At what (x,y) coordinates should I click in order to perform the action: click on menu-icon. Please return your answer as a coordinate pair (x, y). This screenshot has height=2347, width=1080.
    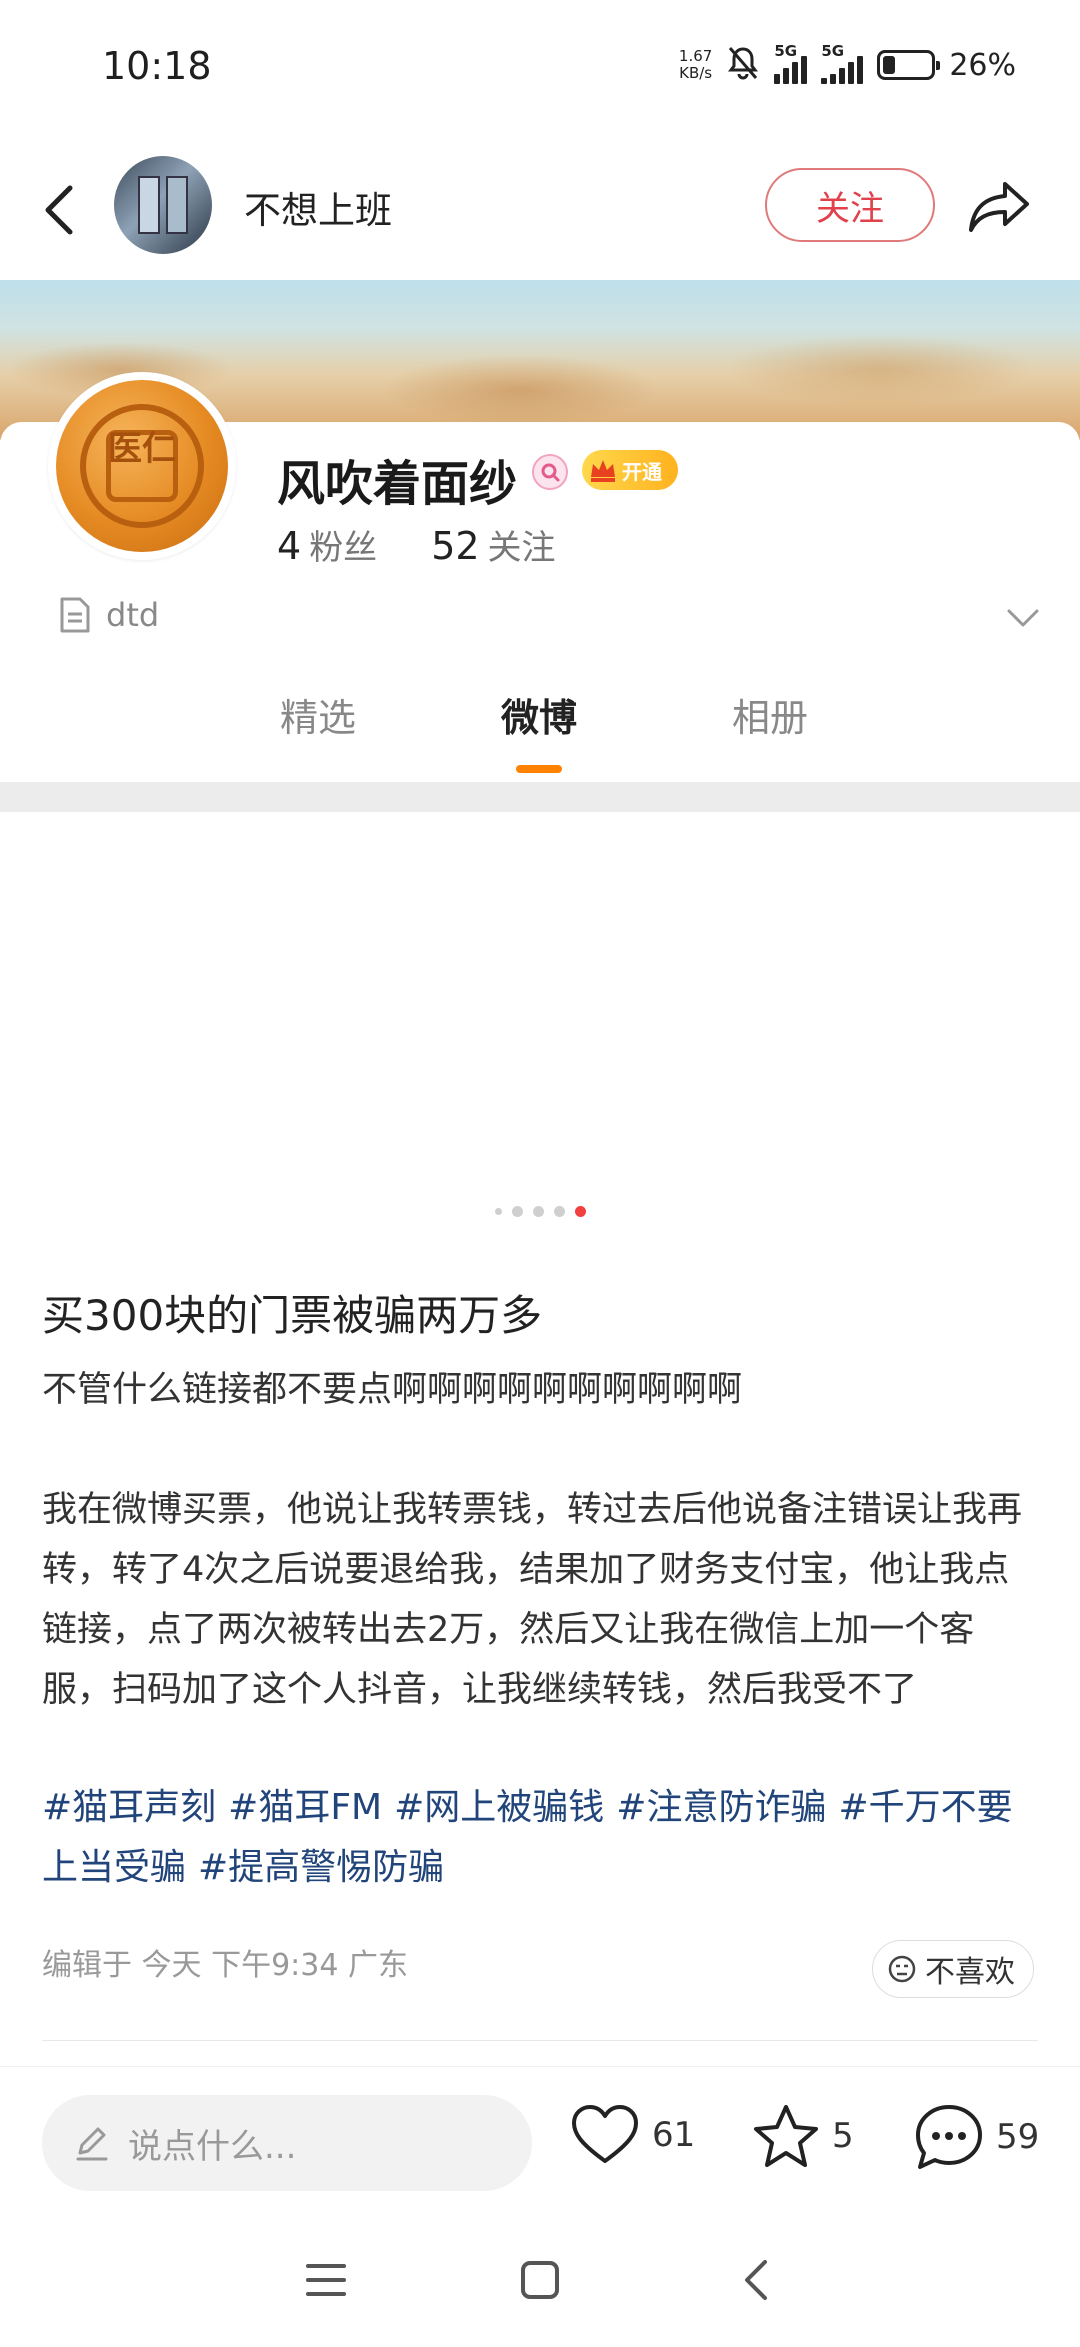
    Looking at the image, I should click on (326, 2280).